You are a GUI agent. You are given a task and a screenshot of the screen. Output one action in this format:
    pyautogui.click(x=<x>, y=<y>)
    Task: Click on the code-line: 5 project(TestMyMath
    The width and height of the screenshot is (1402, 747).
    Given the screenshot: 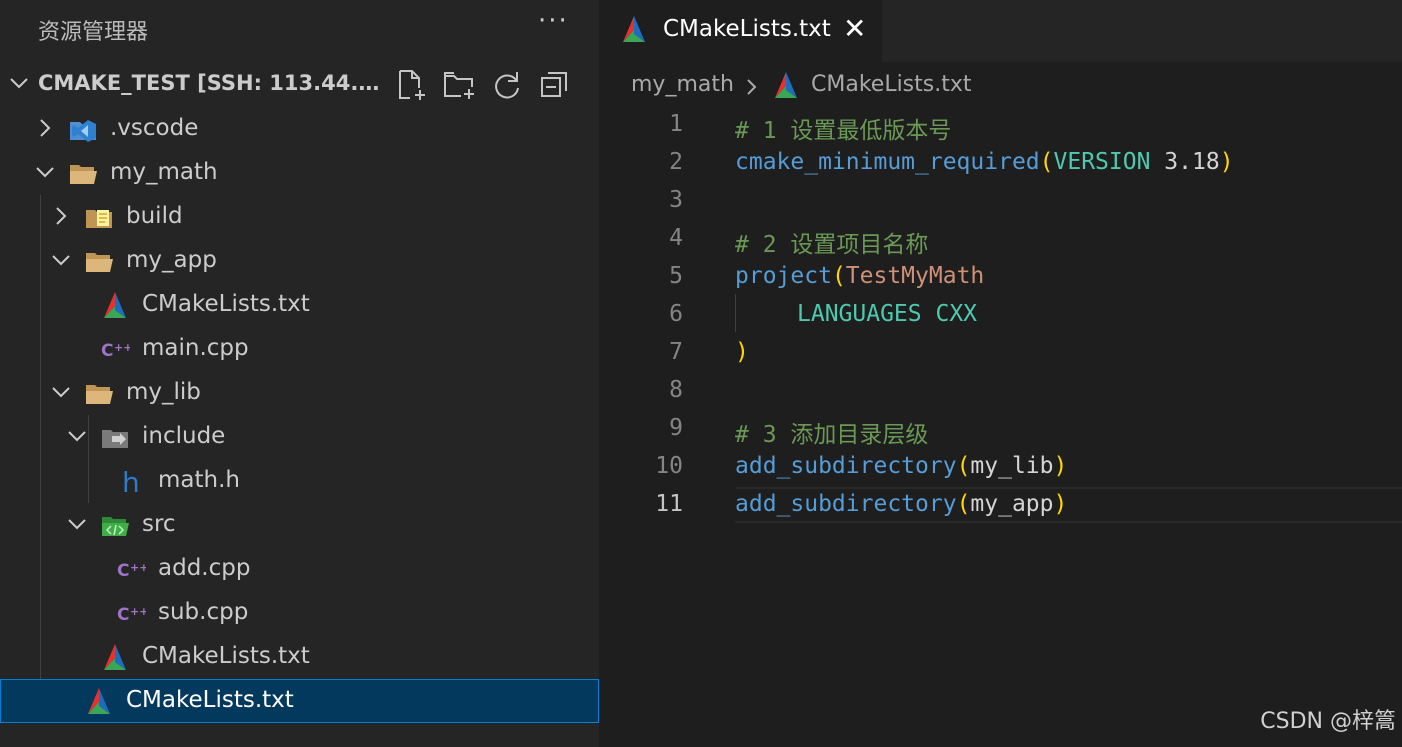 What is the action you would take?
    pyautogui.click(x=1000, y=277)
    